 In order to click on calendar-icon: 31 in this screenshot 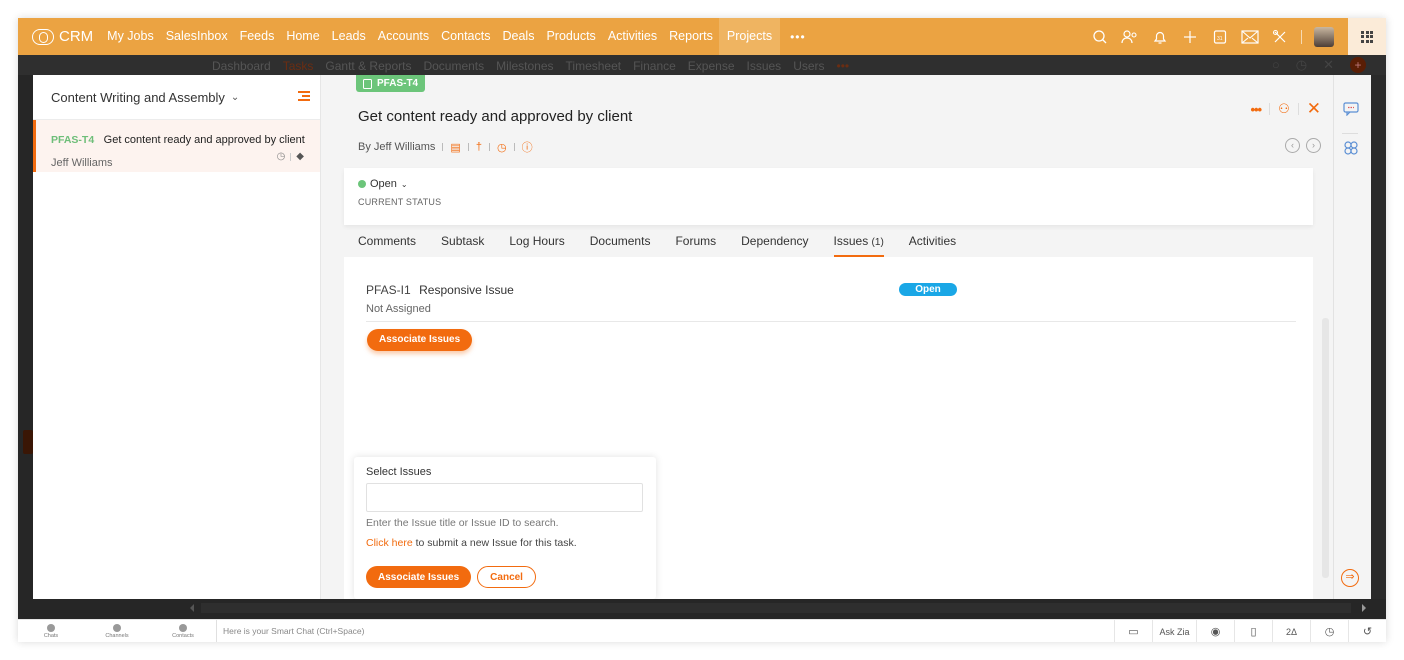, I will do `click(1220, 36)`.